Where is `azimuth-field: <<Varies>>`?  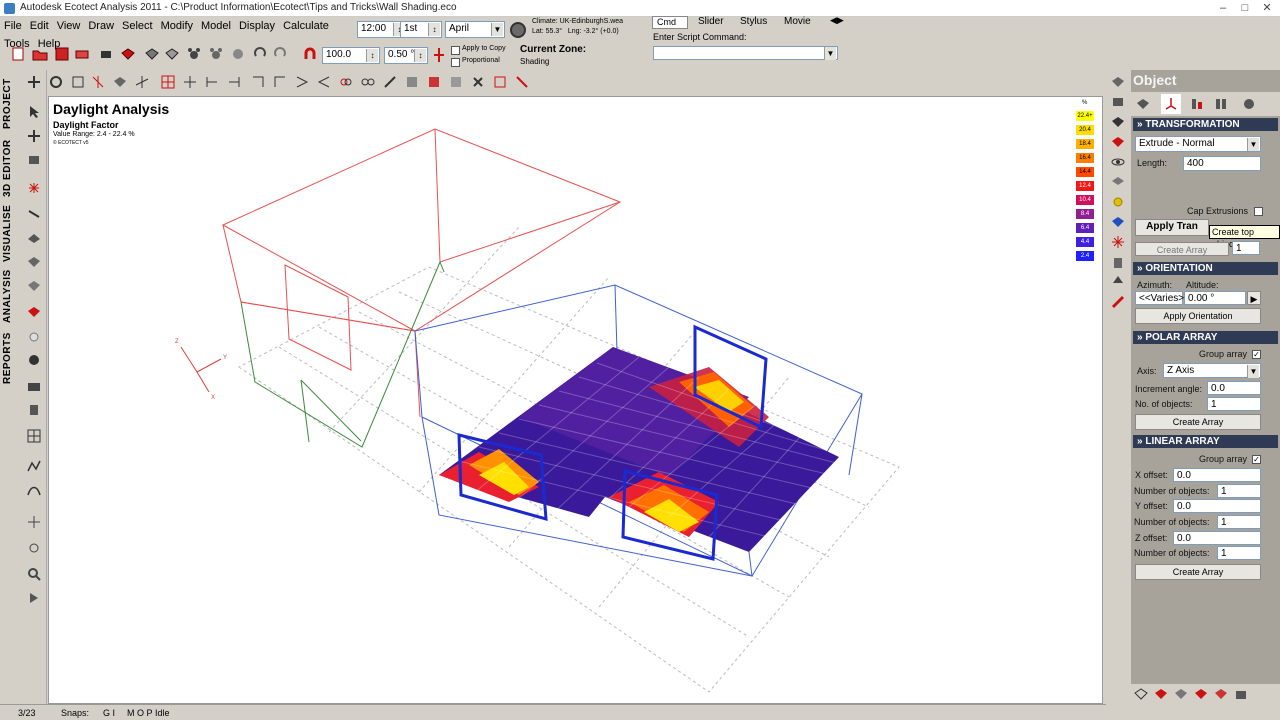 azimuth-field: <<Varies>> is located at coordinates (1162, 298).